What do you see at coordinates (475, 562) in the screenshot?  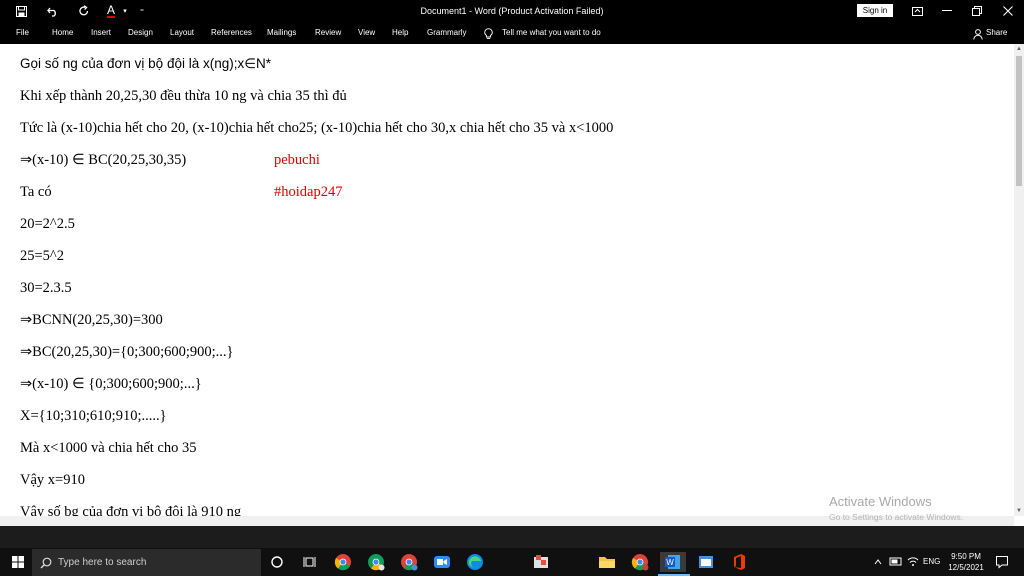 I see `edge-icon` at bounding box center [475, 562].